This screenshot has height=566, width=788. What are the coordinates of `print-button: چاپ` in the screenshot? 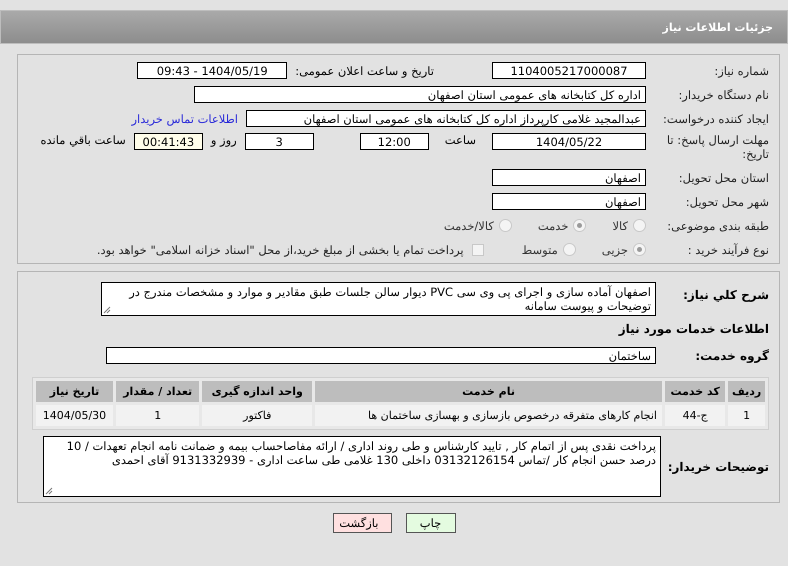 It's located at (431, 523).